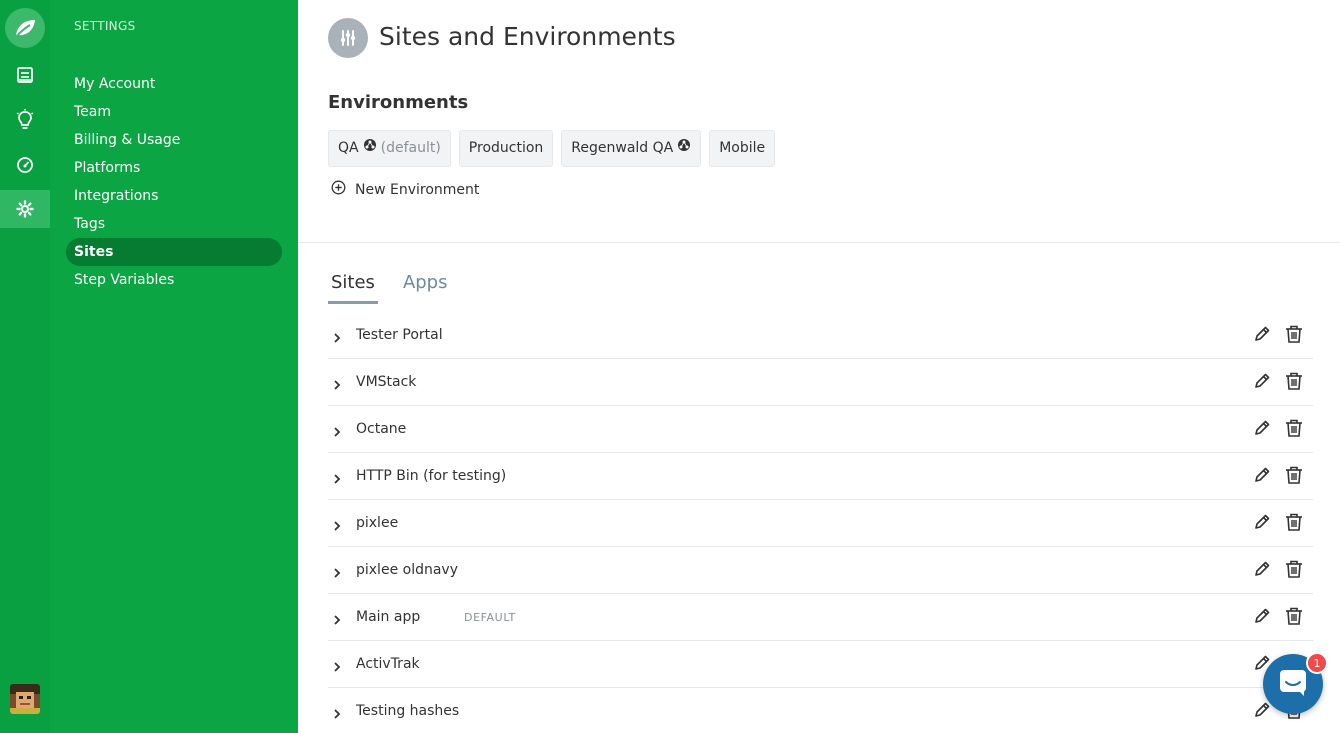  I want to click on page-title: Sites and Environments, so click(527, 36).